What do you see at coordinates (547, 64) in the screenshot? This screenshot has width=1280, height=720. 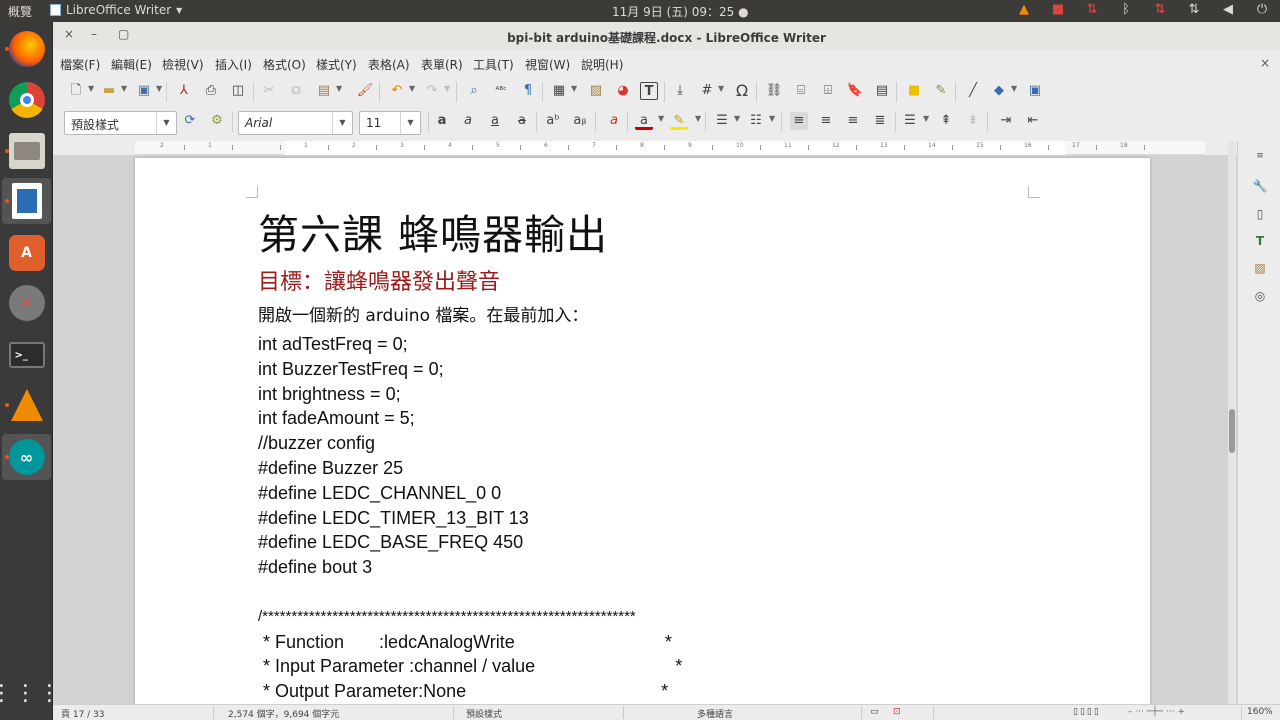 I see `menu-window: 視窗(W)` at bounding box center [547, 64].